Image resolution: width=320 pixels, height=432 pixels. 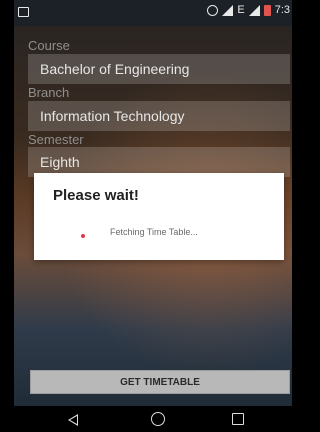 I want to click on spinner-icon, so click(x=83, y=236).